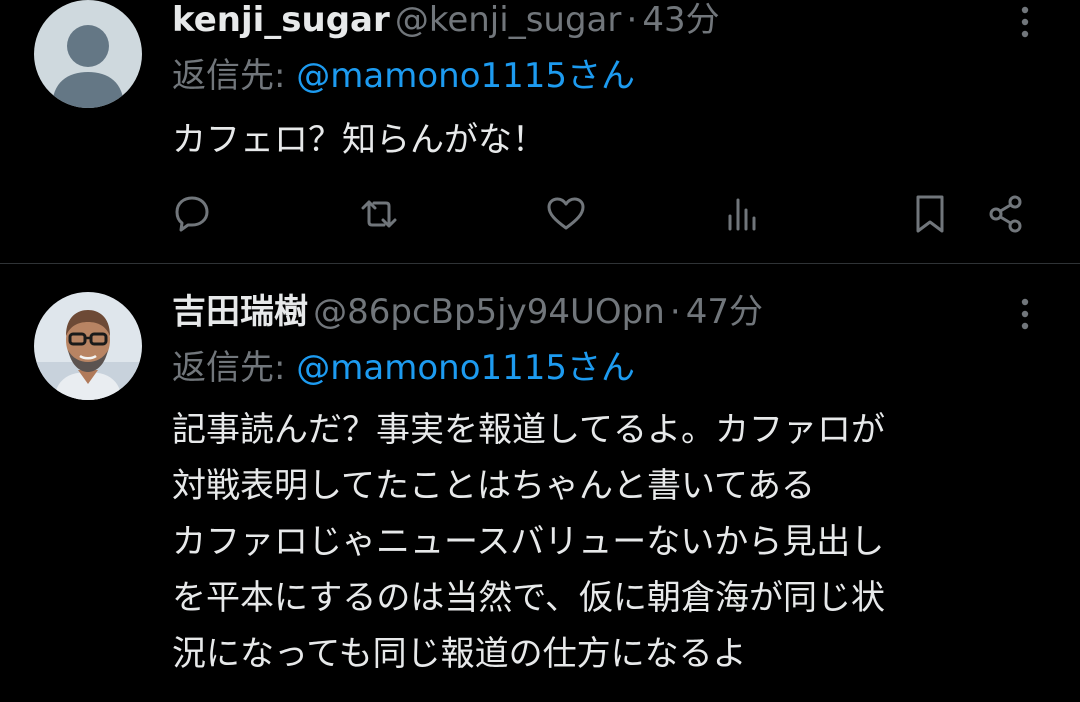 Image resolution: width=1080 pixels, height=702 pixels. I want to click on profile-photo-avatar, so click(88, 346).